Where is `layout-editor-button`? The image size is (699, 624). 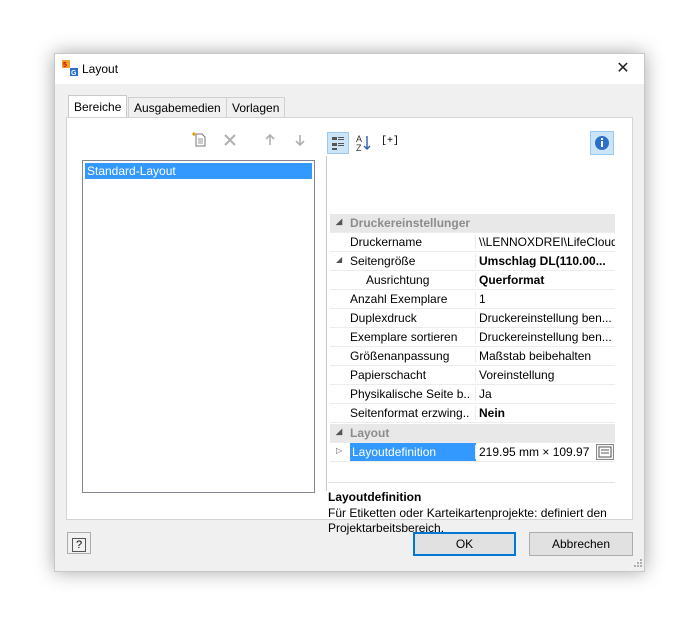
layout-editor-button is located at coordinates (605, 452).